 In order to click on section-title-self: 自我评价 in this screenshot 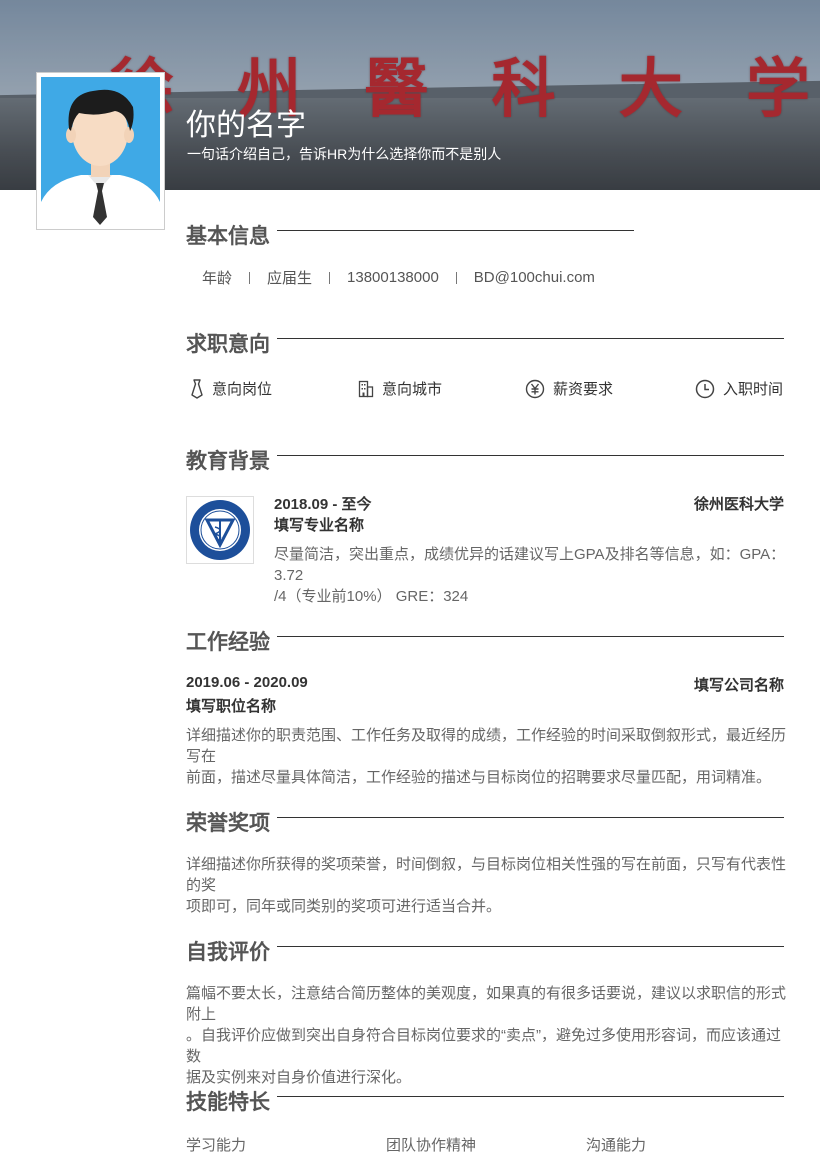, I will do `click(228, 952)`.